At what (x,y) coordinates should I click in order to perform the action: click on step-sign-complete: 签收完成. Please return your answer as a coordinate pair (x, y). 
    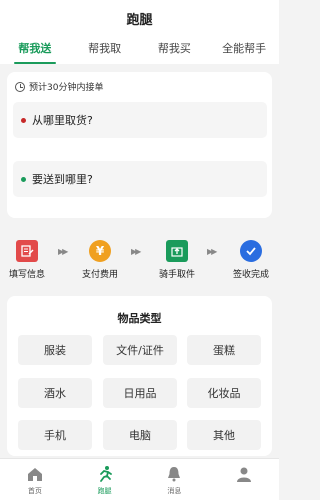
    Looking at the image, I should click on (251, 260).